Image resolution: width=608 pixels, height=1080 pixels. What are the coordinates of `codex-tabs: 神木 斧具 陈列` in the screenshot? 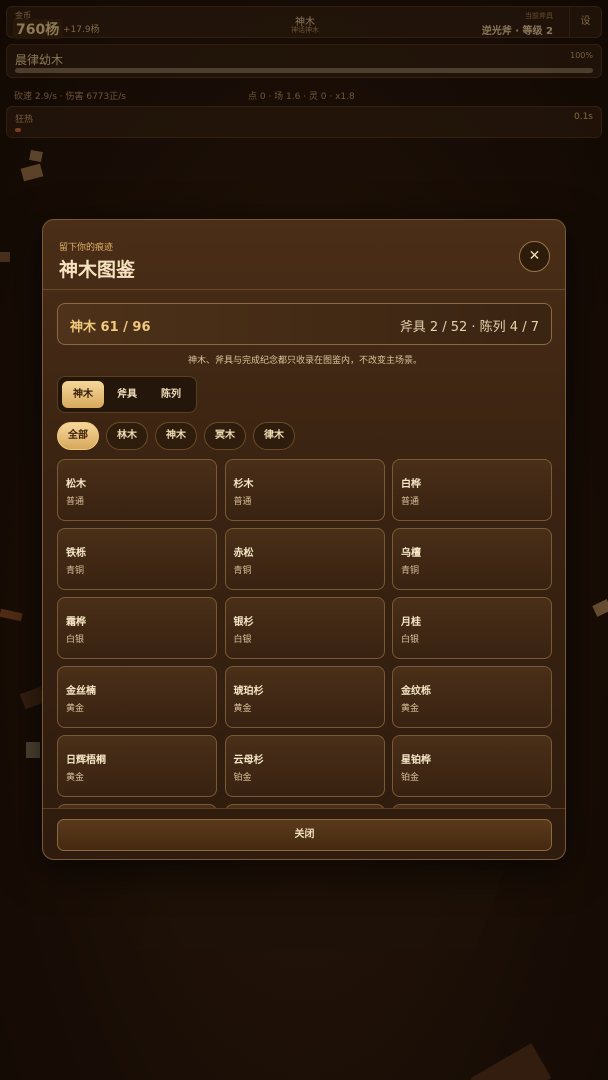 It's located at (127, 394).